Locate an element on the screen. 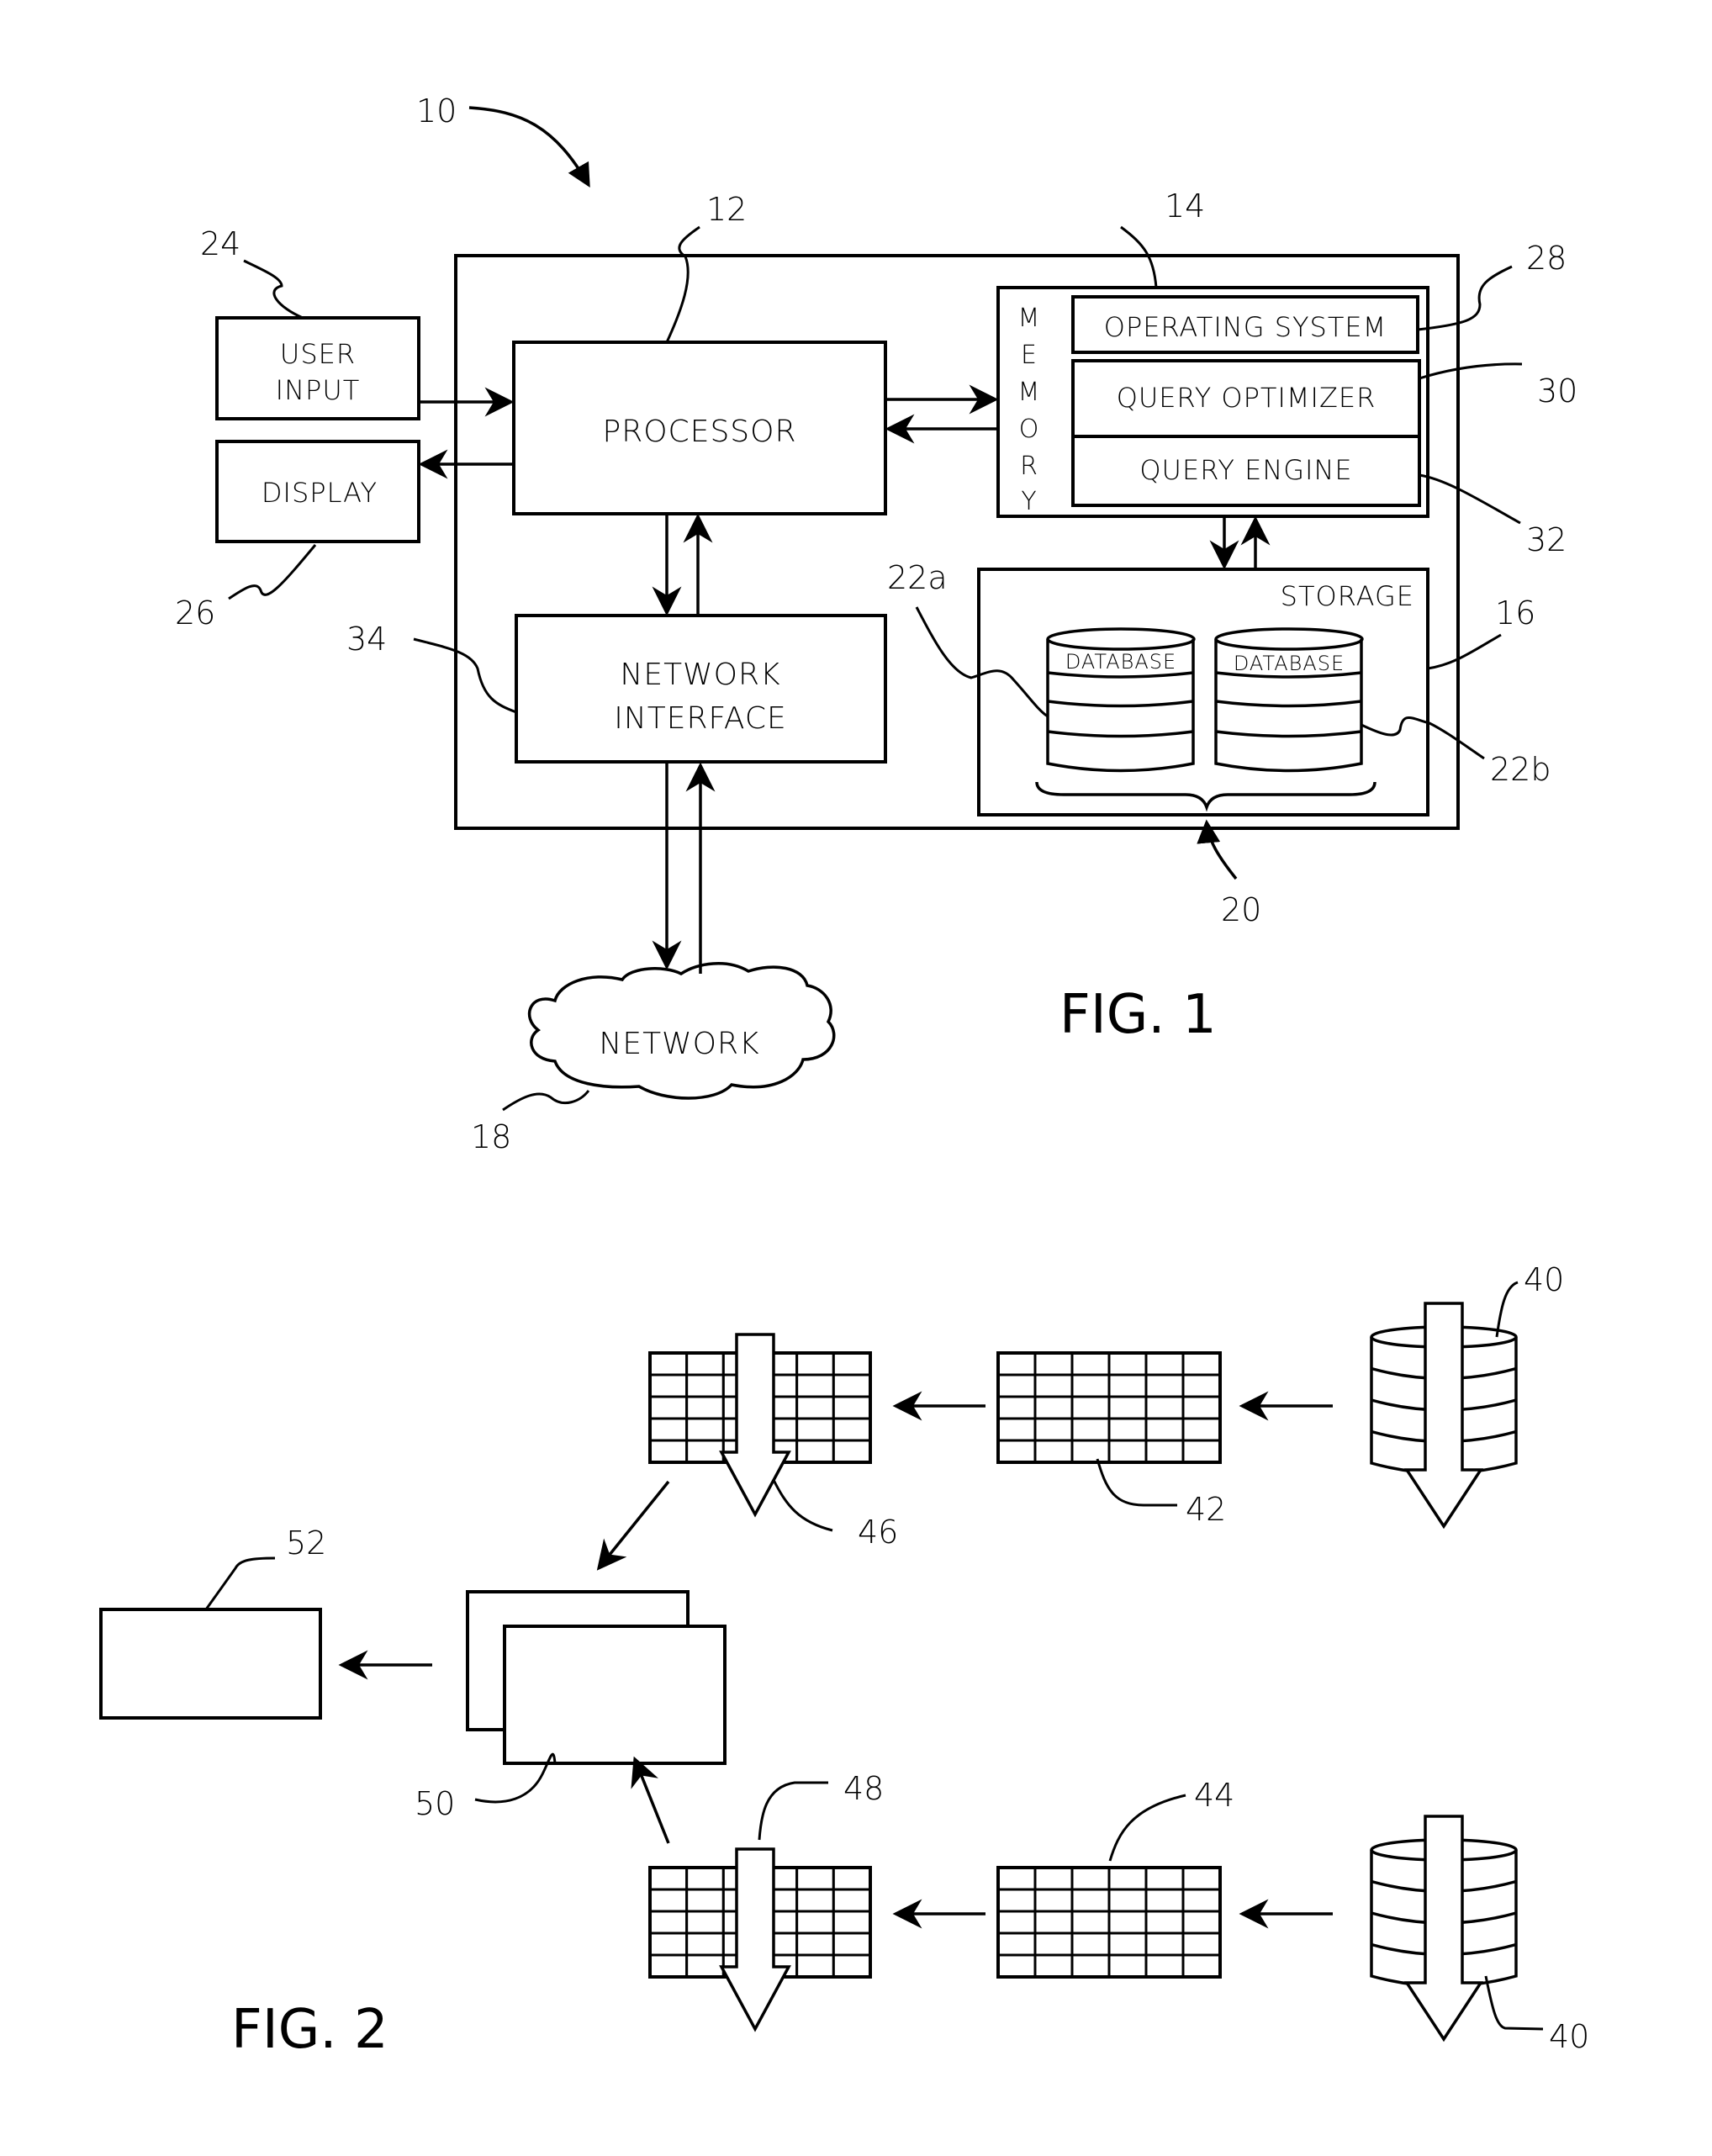  fig2-caption: FIG. 2 is located at coordinates (309, 2030).